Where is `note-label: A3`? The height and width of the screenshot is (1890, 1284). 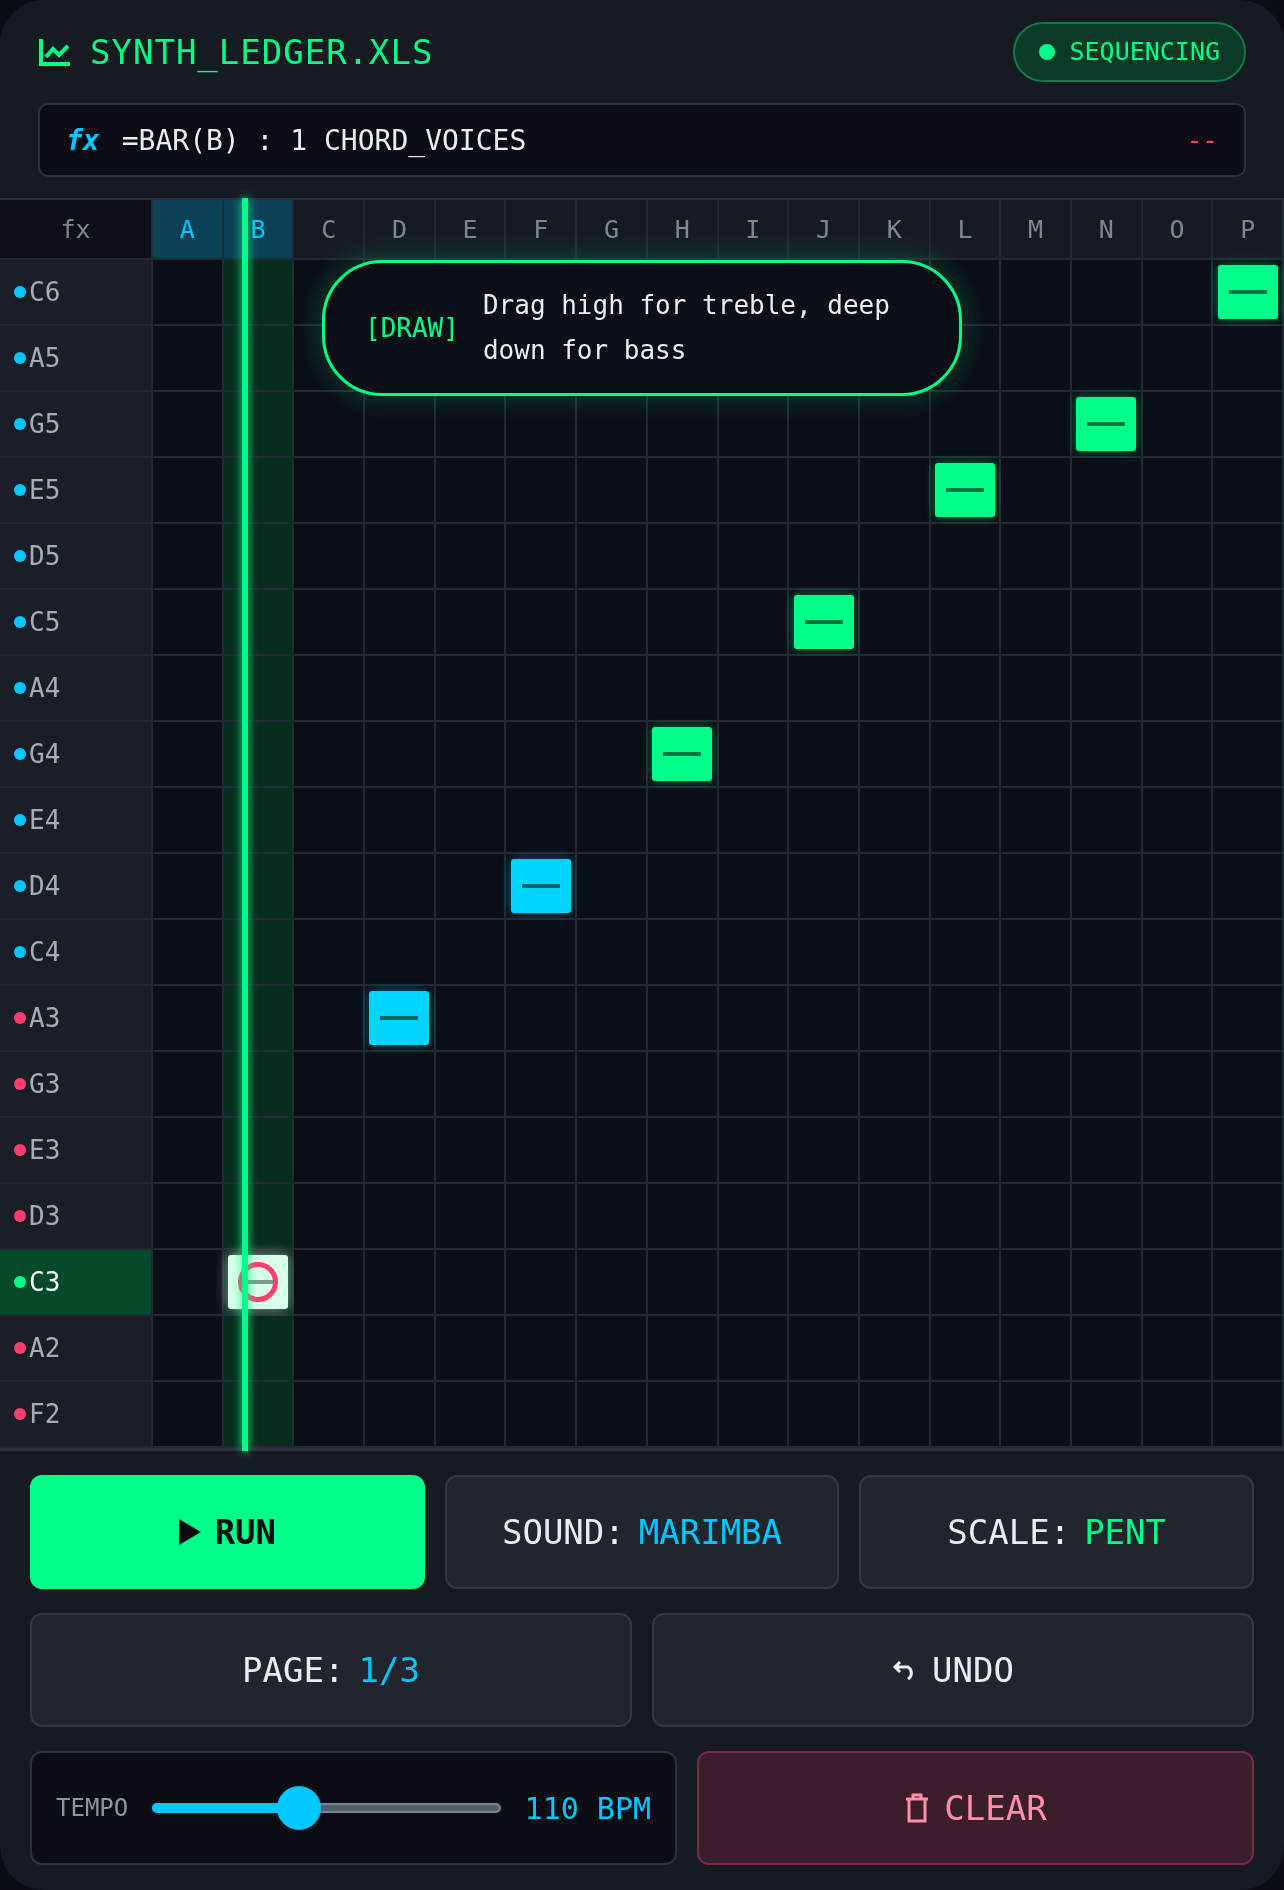 note-label: A3 is located at coordinates (76, 1019).